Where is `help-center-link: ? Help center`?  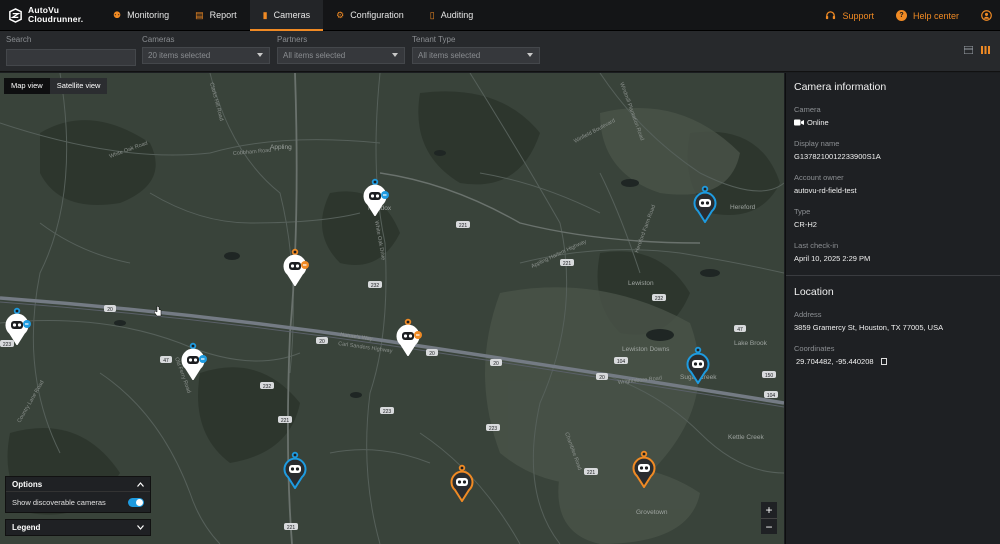 help-center-link: ? Help center is located at coordinates (927, 15).